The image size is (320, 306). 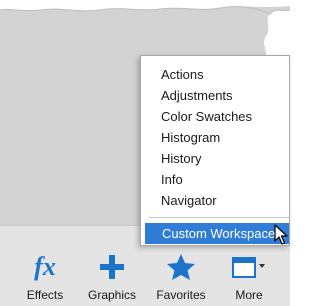 What do you see at coordinates (281, 234) in the screenshot?
I see `mouse-pointer-icon` at bounding box center [281, 234].